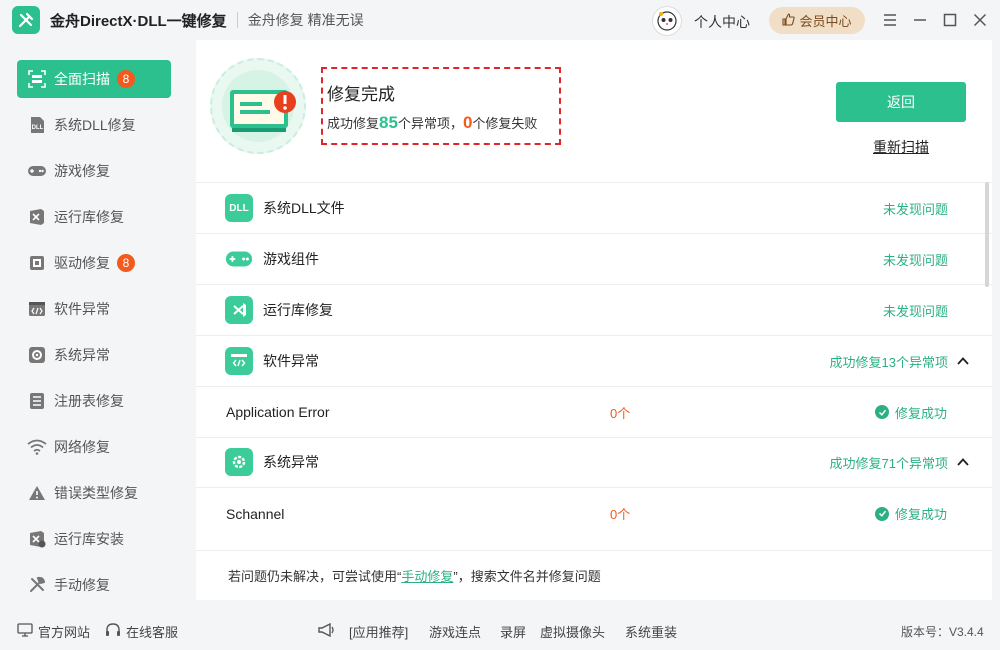 The image size is (1000, 650). I want to click on hint-after: ”，搜索文件名并修复问题, so click(527, 576).